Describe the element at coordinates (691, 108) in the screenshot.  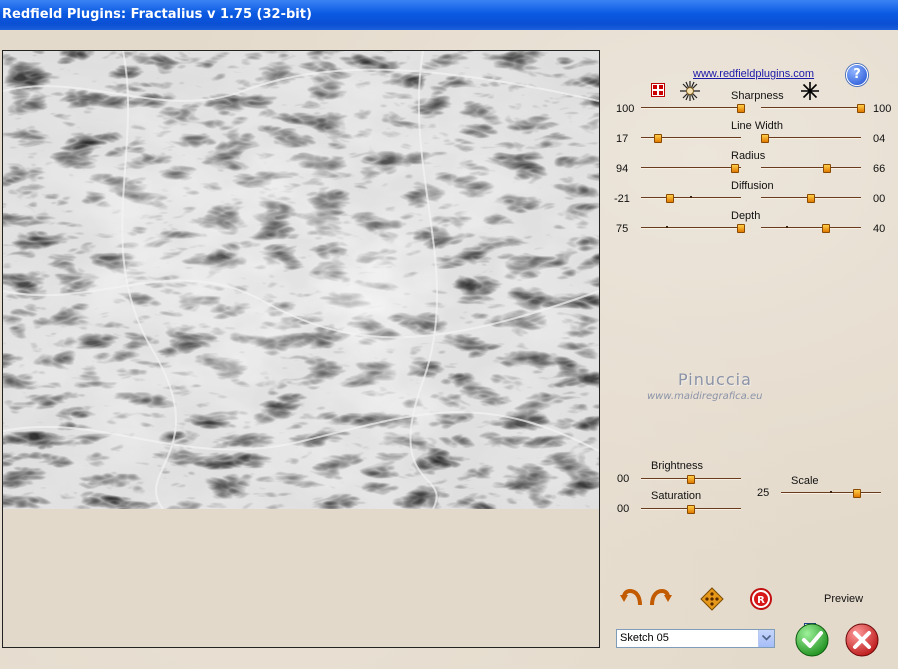
I see `sharpness-left-slider` at that location.